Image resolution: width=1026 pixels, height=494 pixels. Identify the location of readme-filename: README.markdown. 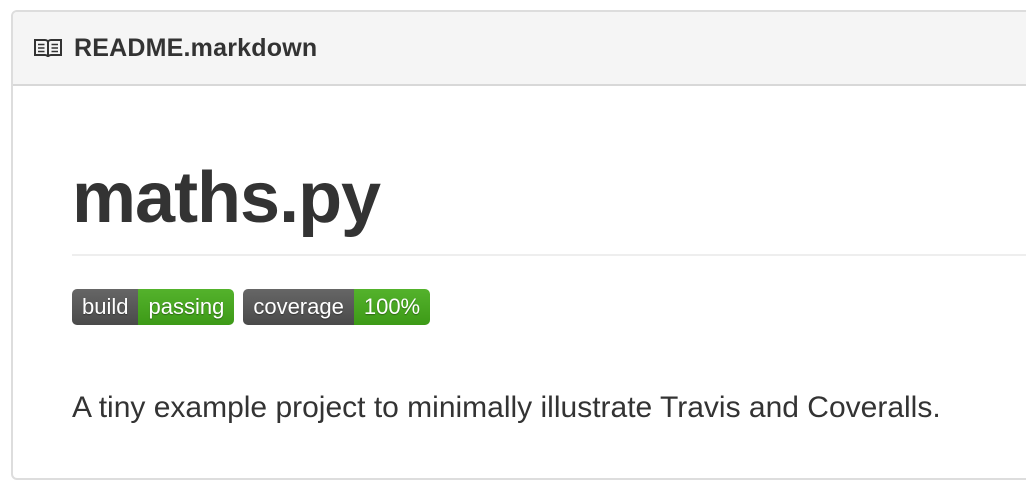
(196, 47).